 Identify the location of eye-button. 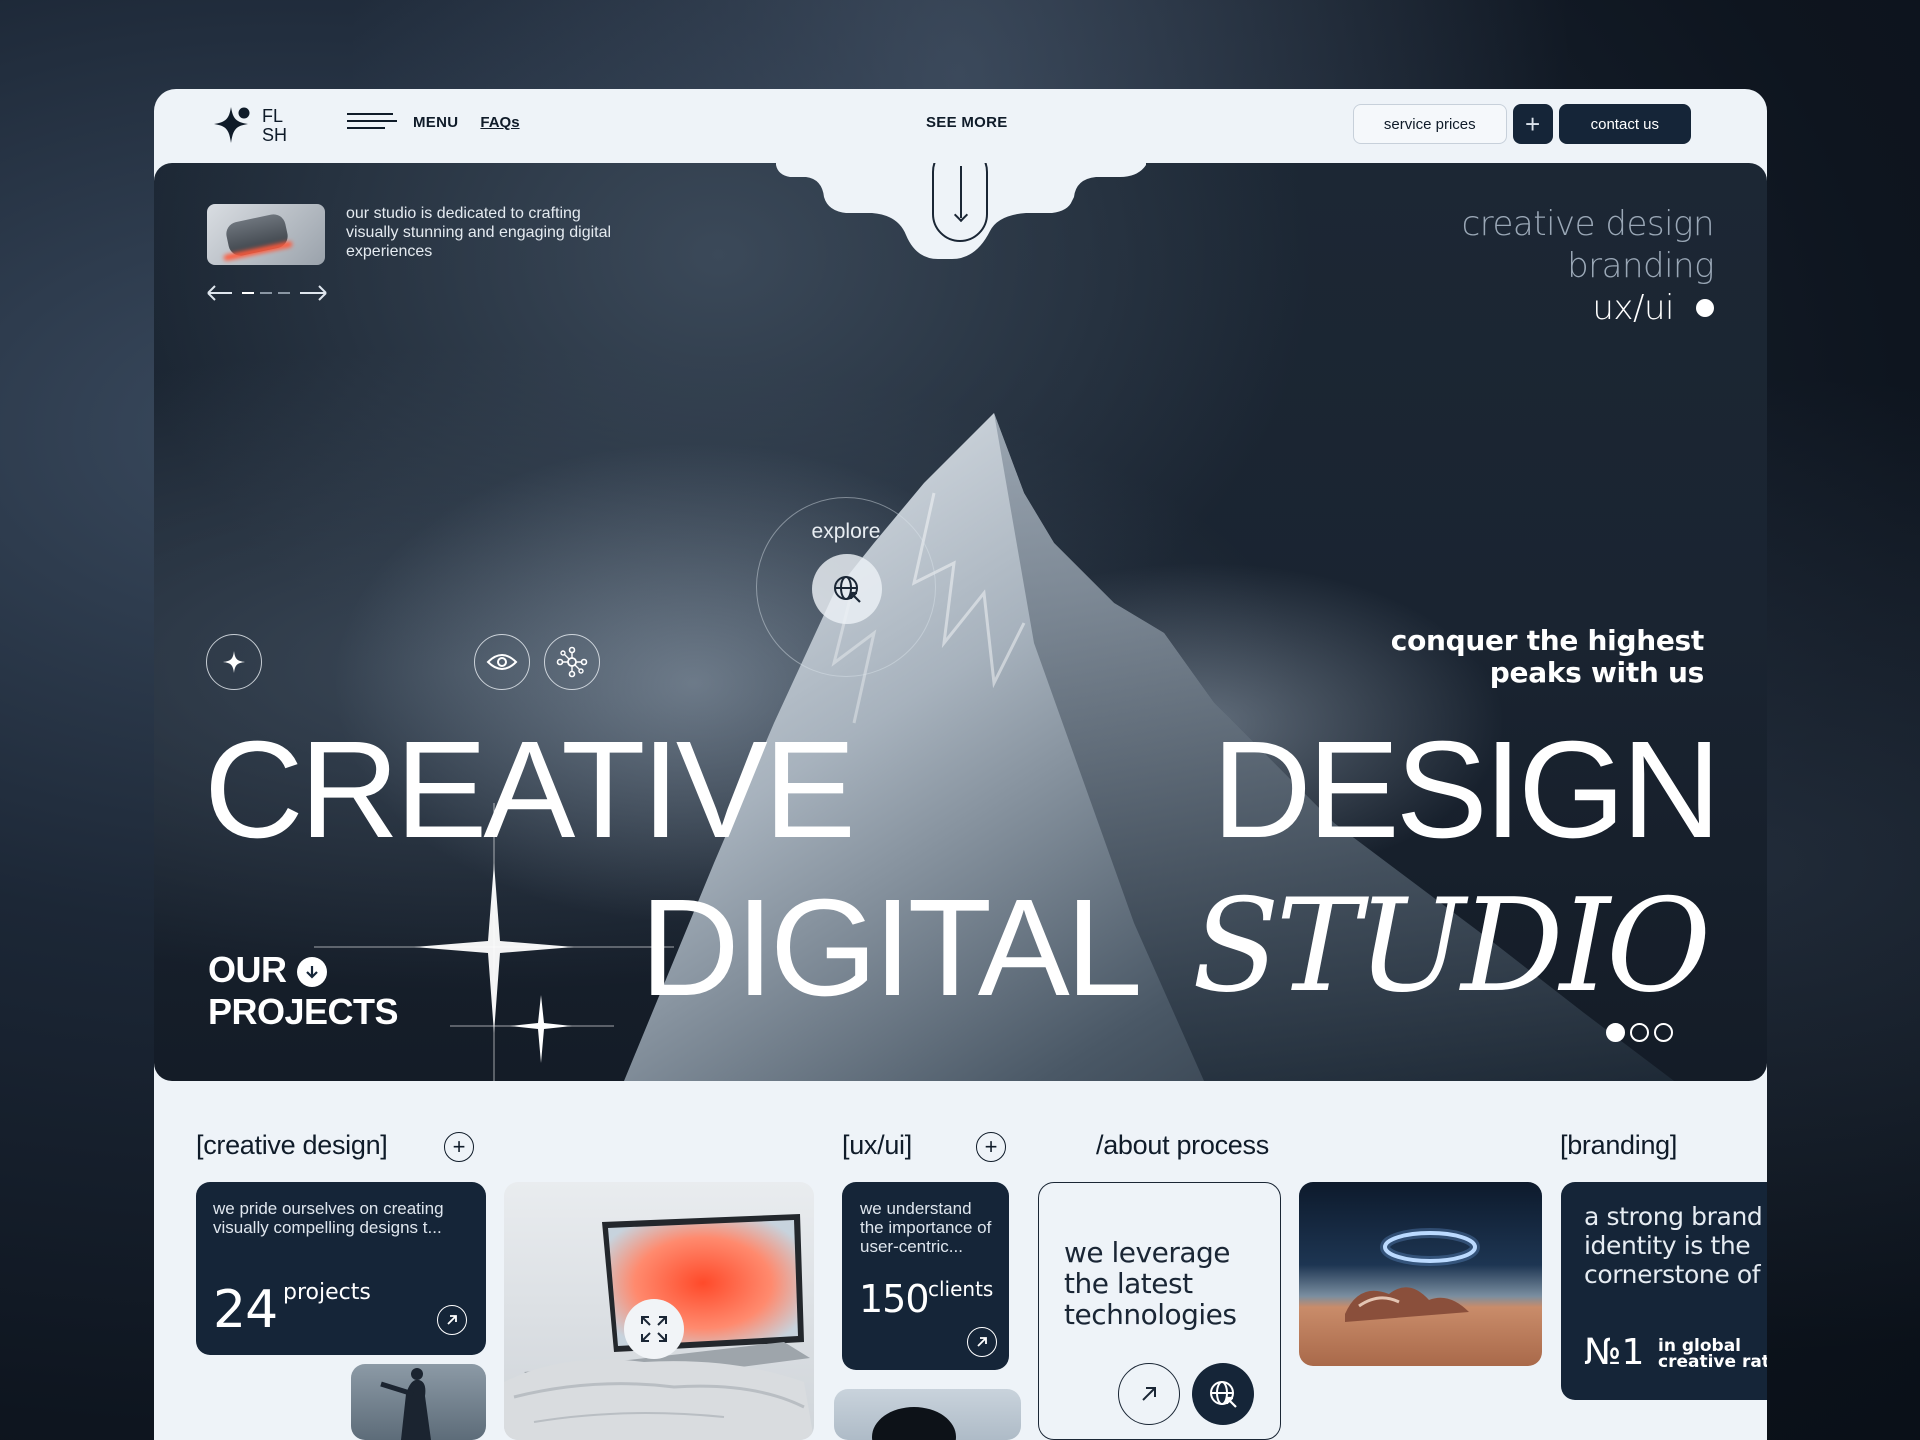
(502, 662).